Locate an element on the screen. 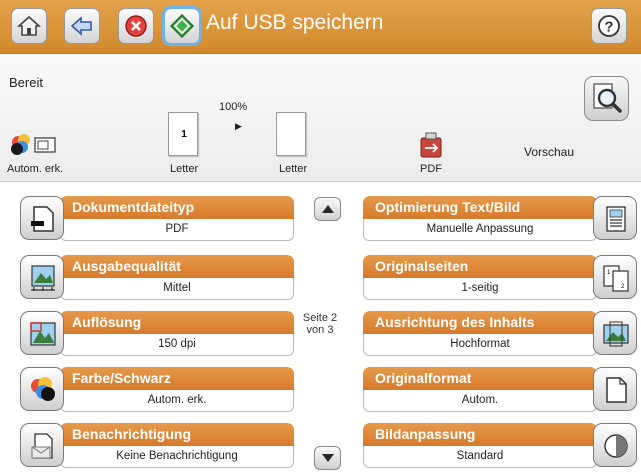  document-type-icon is located at coordinates (42, 218).